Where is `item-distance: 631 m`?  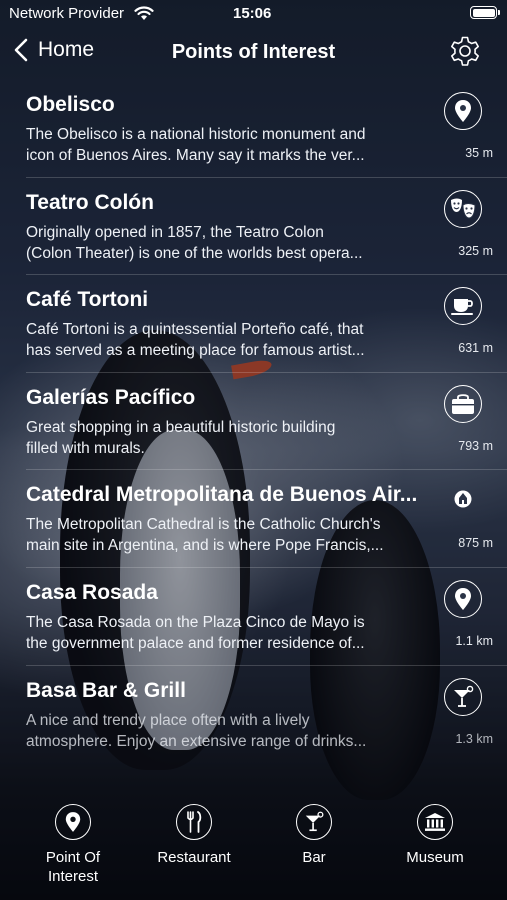
item-distance: 631 m is located at coordinates (475, 348).